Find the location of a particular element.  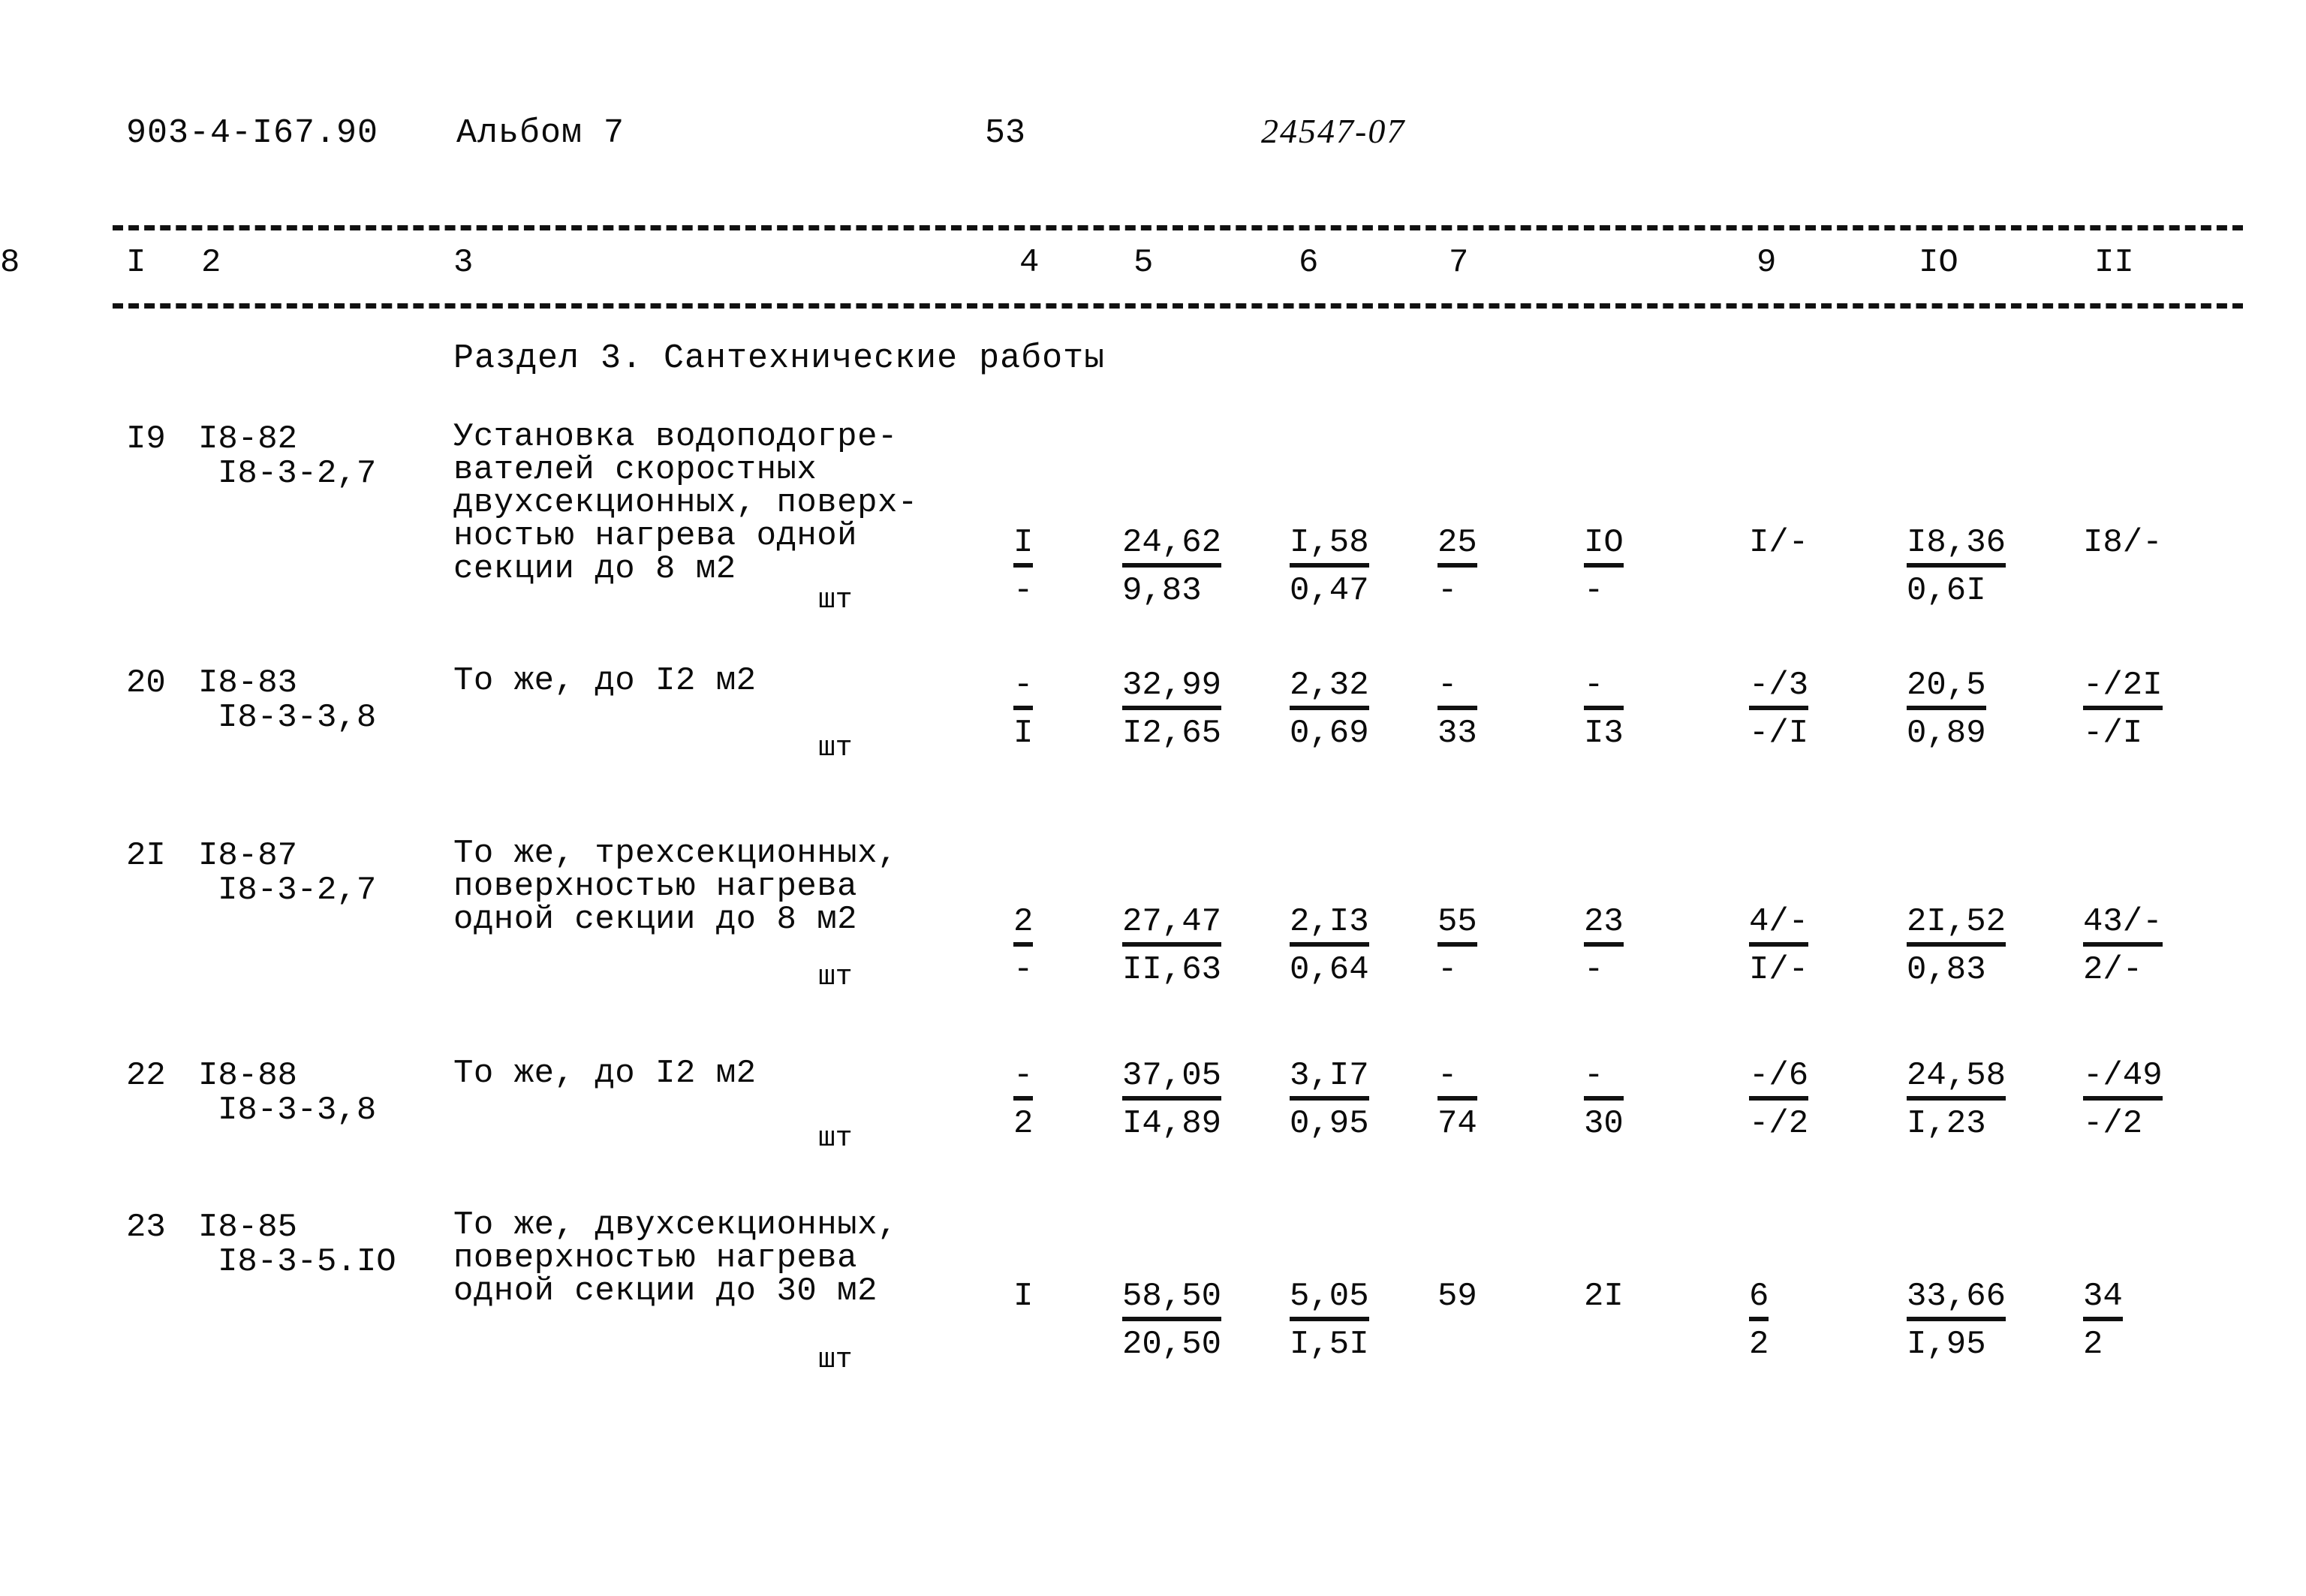

norm-code-primary: I8-88 is located at coordinates (248, 1076).